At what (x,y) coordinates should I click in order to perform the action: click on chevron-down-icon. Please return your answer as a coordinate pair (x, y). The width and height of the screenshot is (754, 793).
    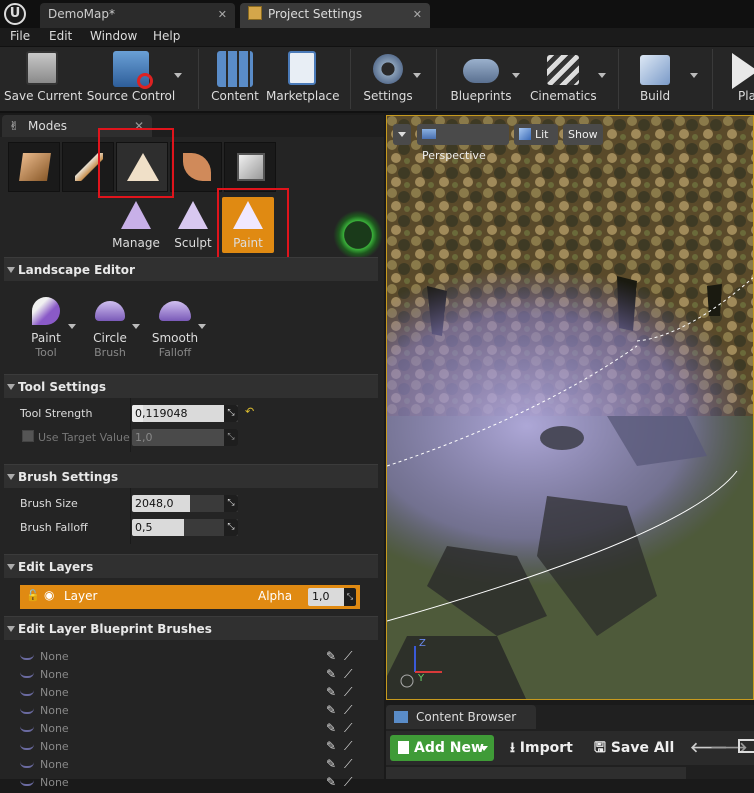
    Looking at the image, I should click on (402, 134).